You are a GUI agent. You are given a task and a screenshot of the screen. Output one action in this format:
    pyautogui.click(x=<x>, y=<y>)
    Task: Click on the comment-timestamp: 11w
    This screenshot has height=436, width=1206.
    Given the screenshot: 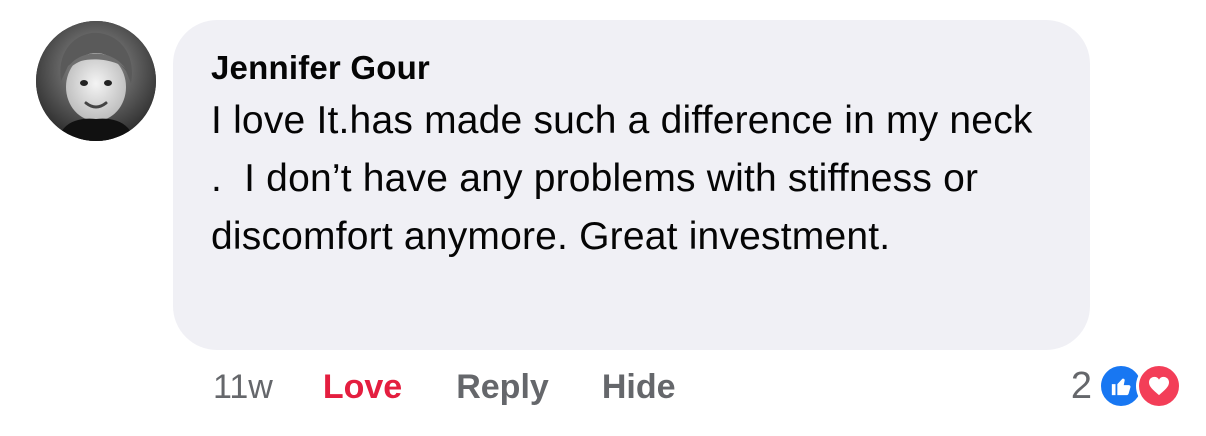 What is the action you would take?
    pyautogui.click(x=243, y=387)
    